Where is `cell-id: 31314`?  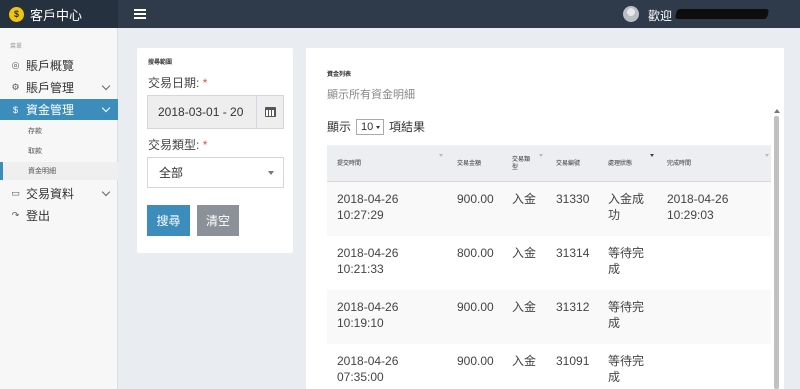 cell-id: 31314 is located at coordinates (573, 253).